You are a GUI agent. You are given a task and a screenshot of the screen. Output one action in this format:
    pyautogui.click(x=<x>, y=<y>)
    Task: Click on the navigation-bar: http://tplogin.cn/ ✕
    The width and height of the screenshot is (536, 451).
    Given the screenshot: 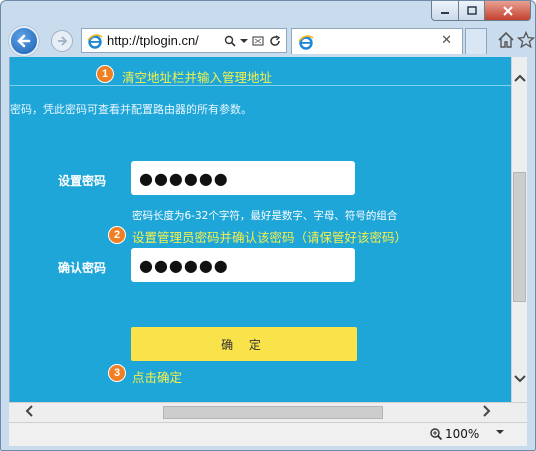 What is the action you would take?
    pyautogui.click(x=268, y=41)
    